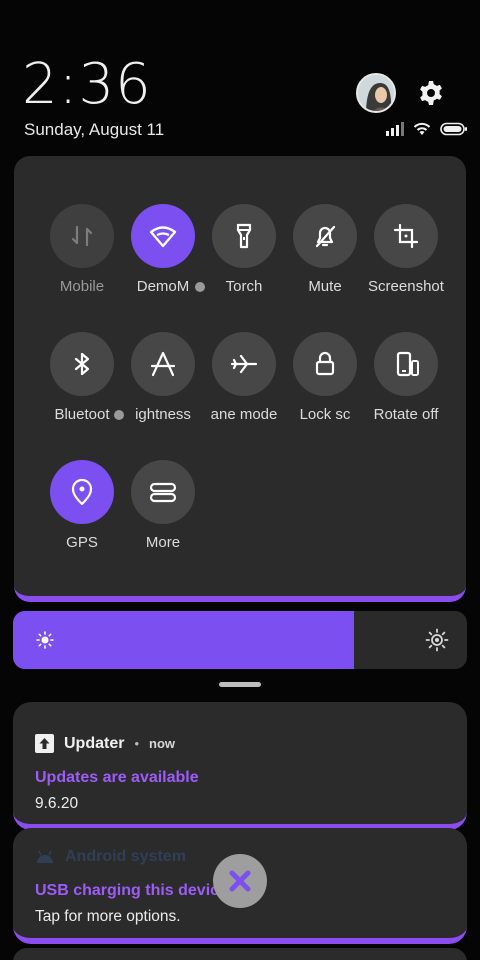 The height and width of the screenshot is (960, 480). What do you see at coordinates (82, 236) in the screenshot?
I see `mobile-data-icon` at bounding box center [82, 236].